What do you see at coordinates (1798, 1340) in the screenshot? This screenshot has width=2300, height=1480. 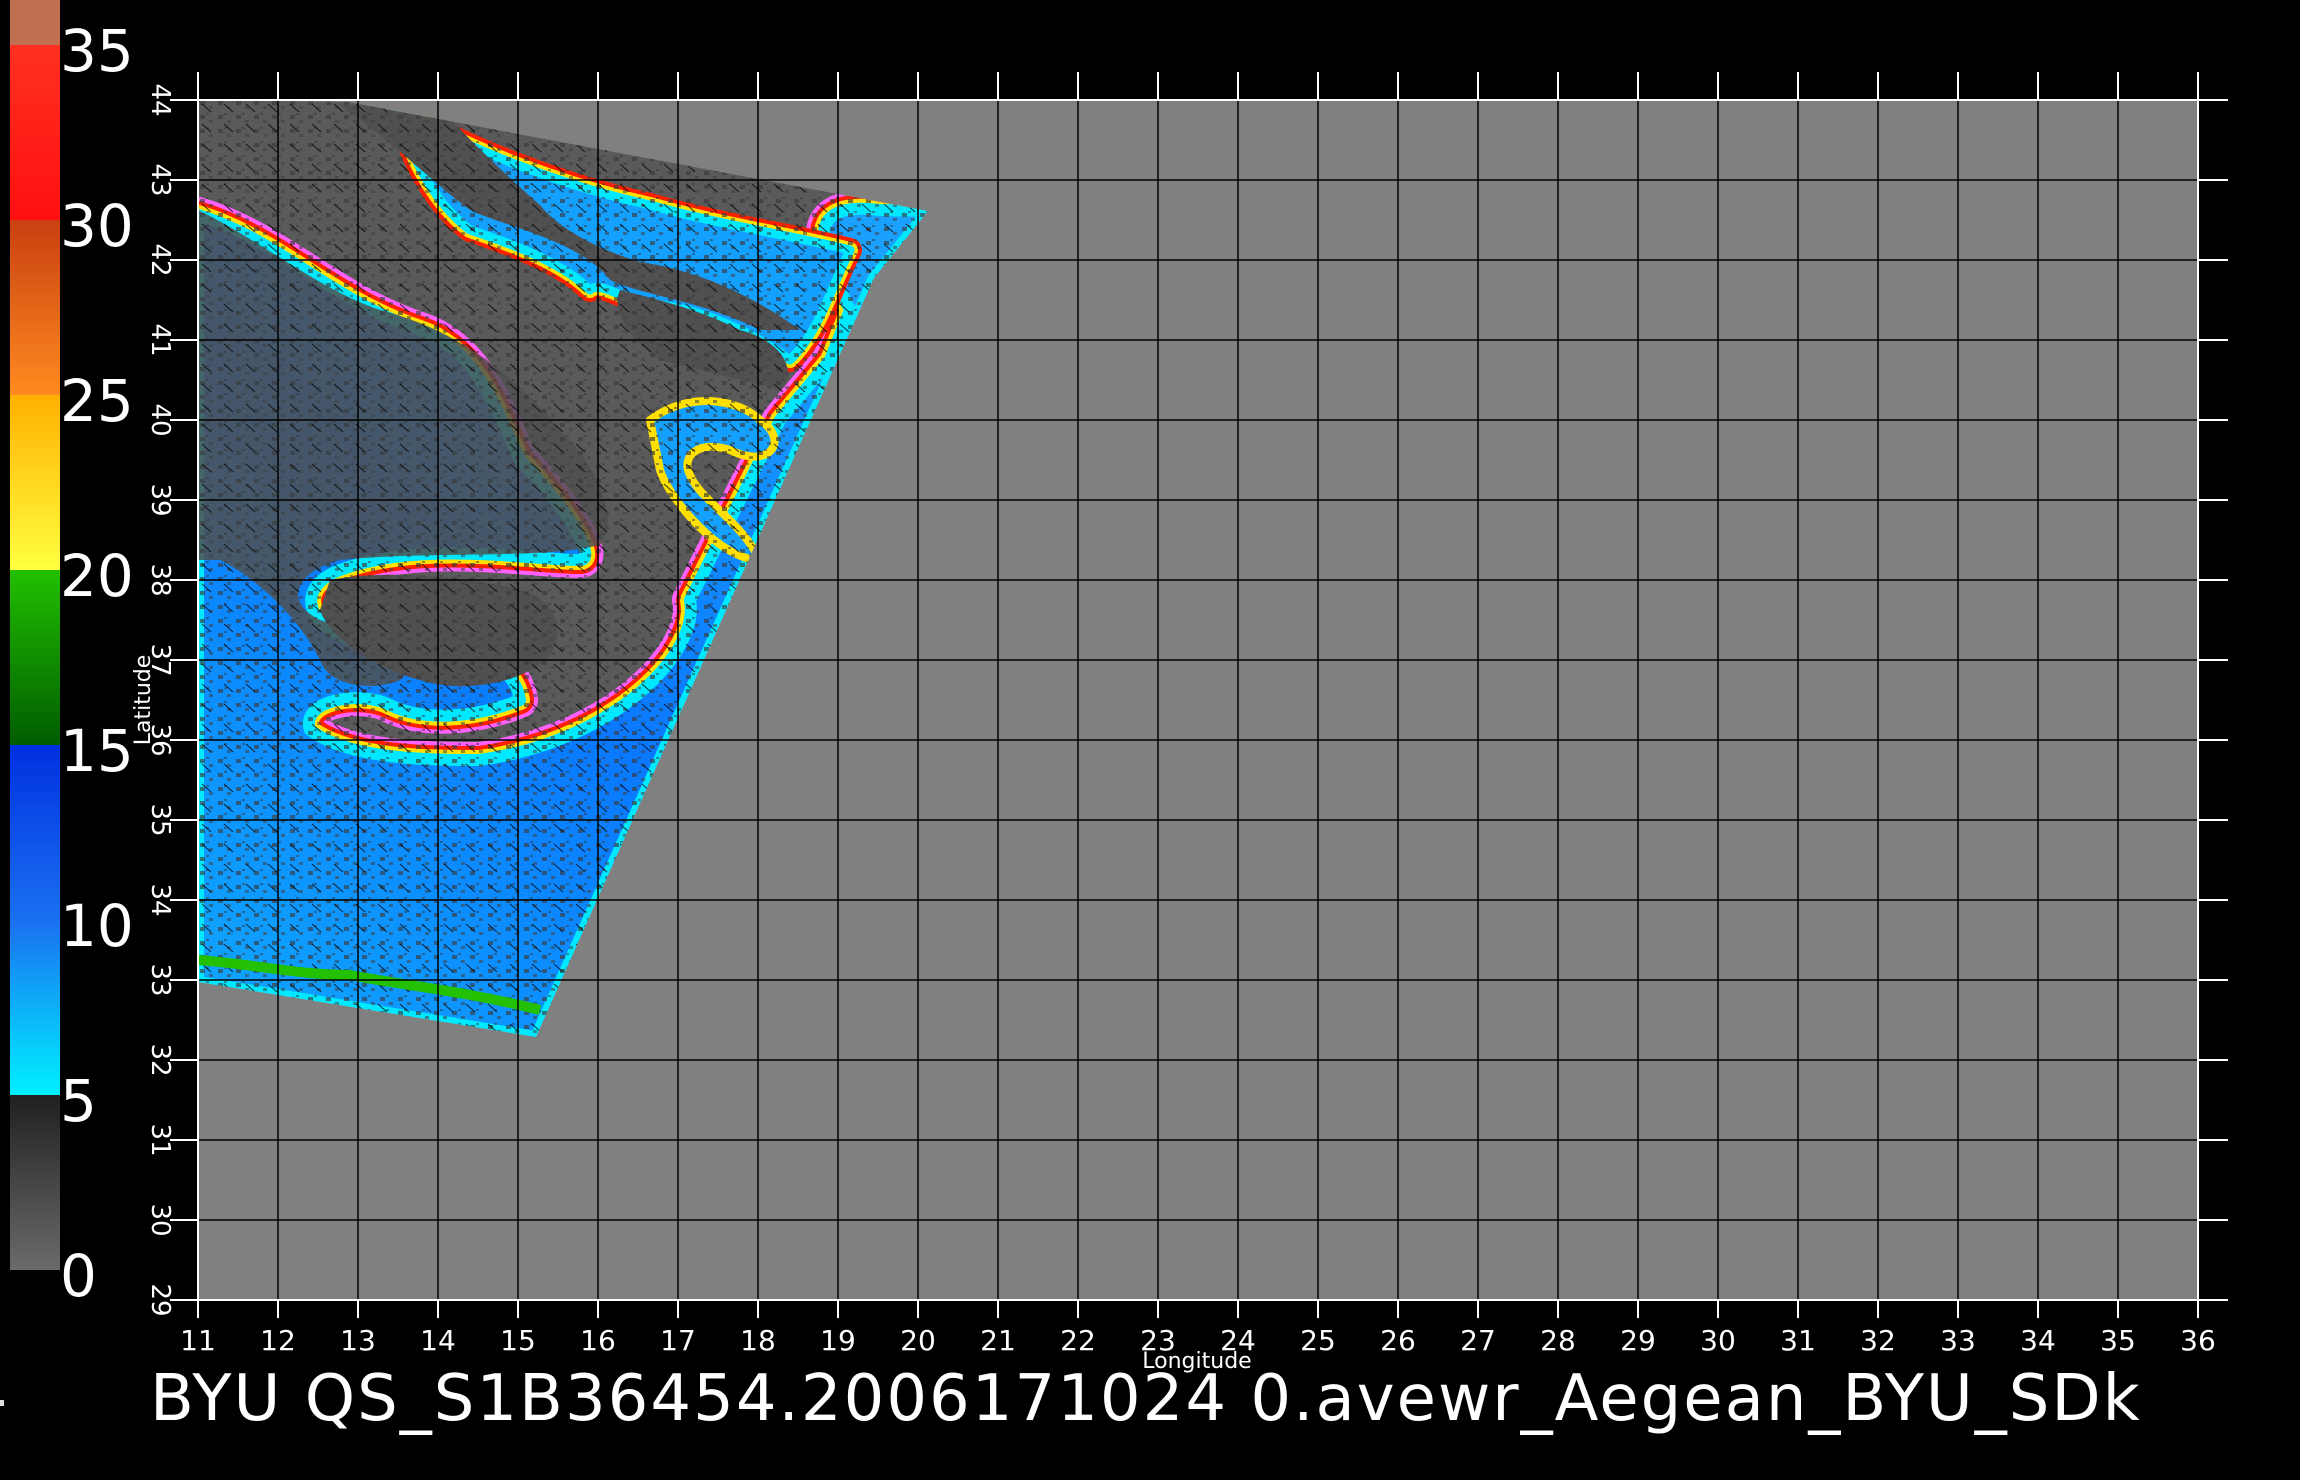 I see `x-tick-label: 31` at bounding box center [1798, 1340].